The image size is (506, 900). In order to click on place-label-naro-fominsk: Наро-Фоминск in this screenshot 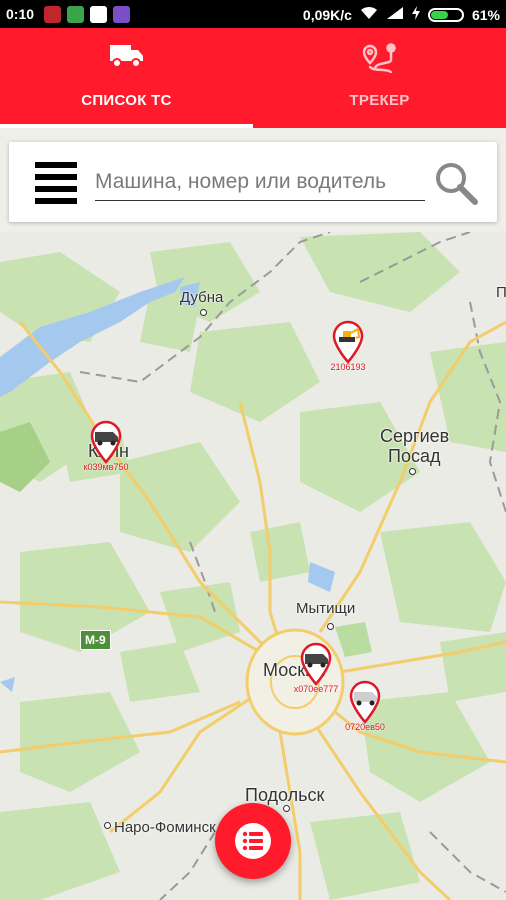, I will do `click(165, 827)`.